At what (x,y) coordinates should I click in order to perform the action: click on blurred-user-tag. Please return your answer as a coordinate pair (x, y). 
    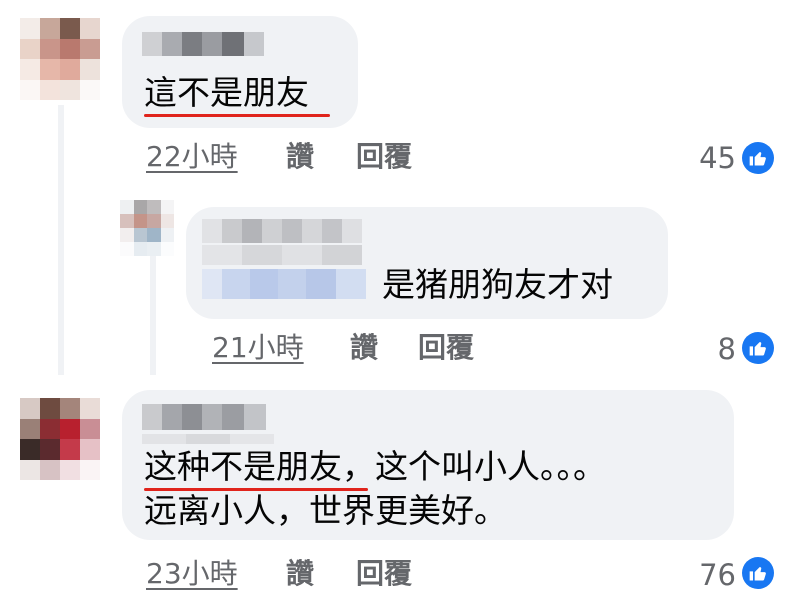
    Looking at the image, I should click on (284, 284).